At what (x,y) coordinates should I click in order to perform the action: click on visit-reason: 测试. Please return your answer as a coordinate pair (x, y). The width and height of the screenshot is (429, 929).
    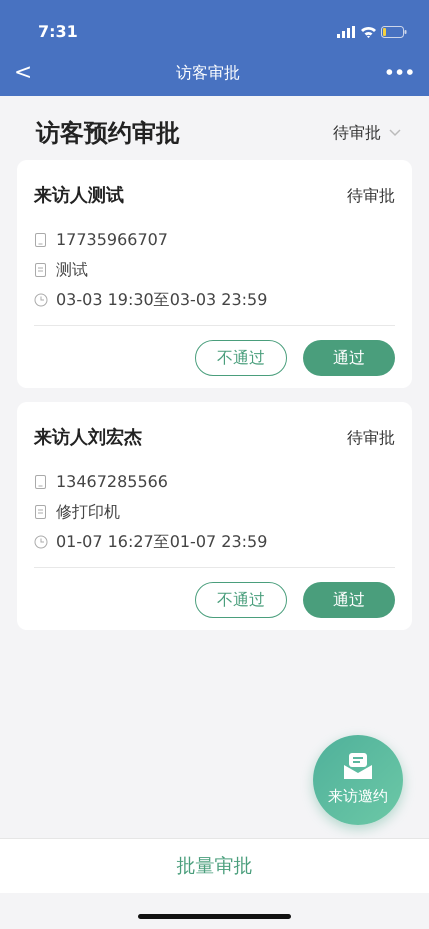
    Looking at the image, I should click on (72, 270).